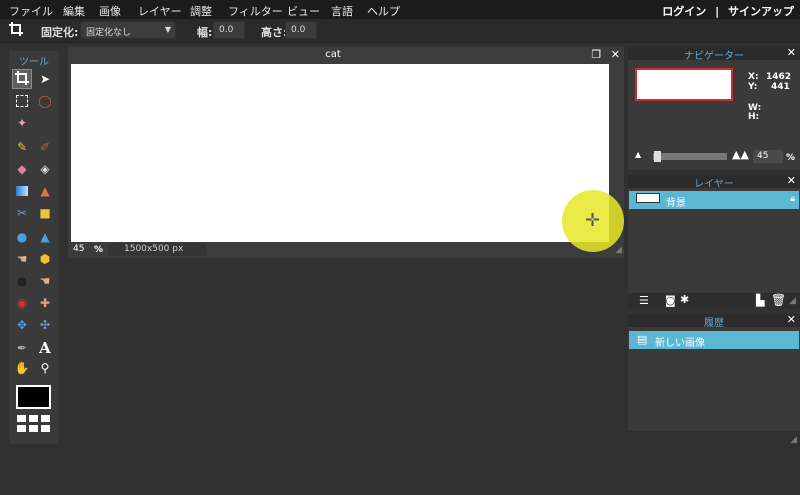 The height and width of the screenshot is (495, 800). I want to click on history-footer: ◢, so click(714, 440).